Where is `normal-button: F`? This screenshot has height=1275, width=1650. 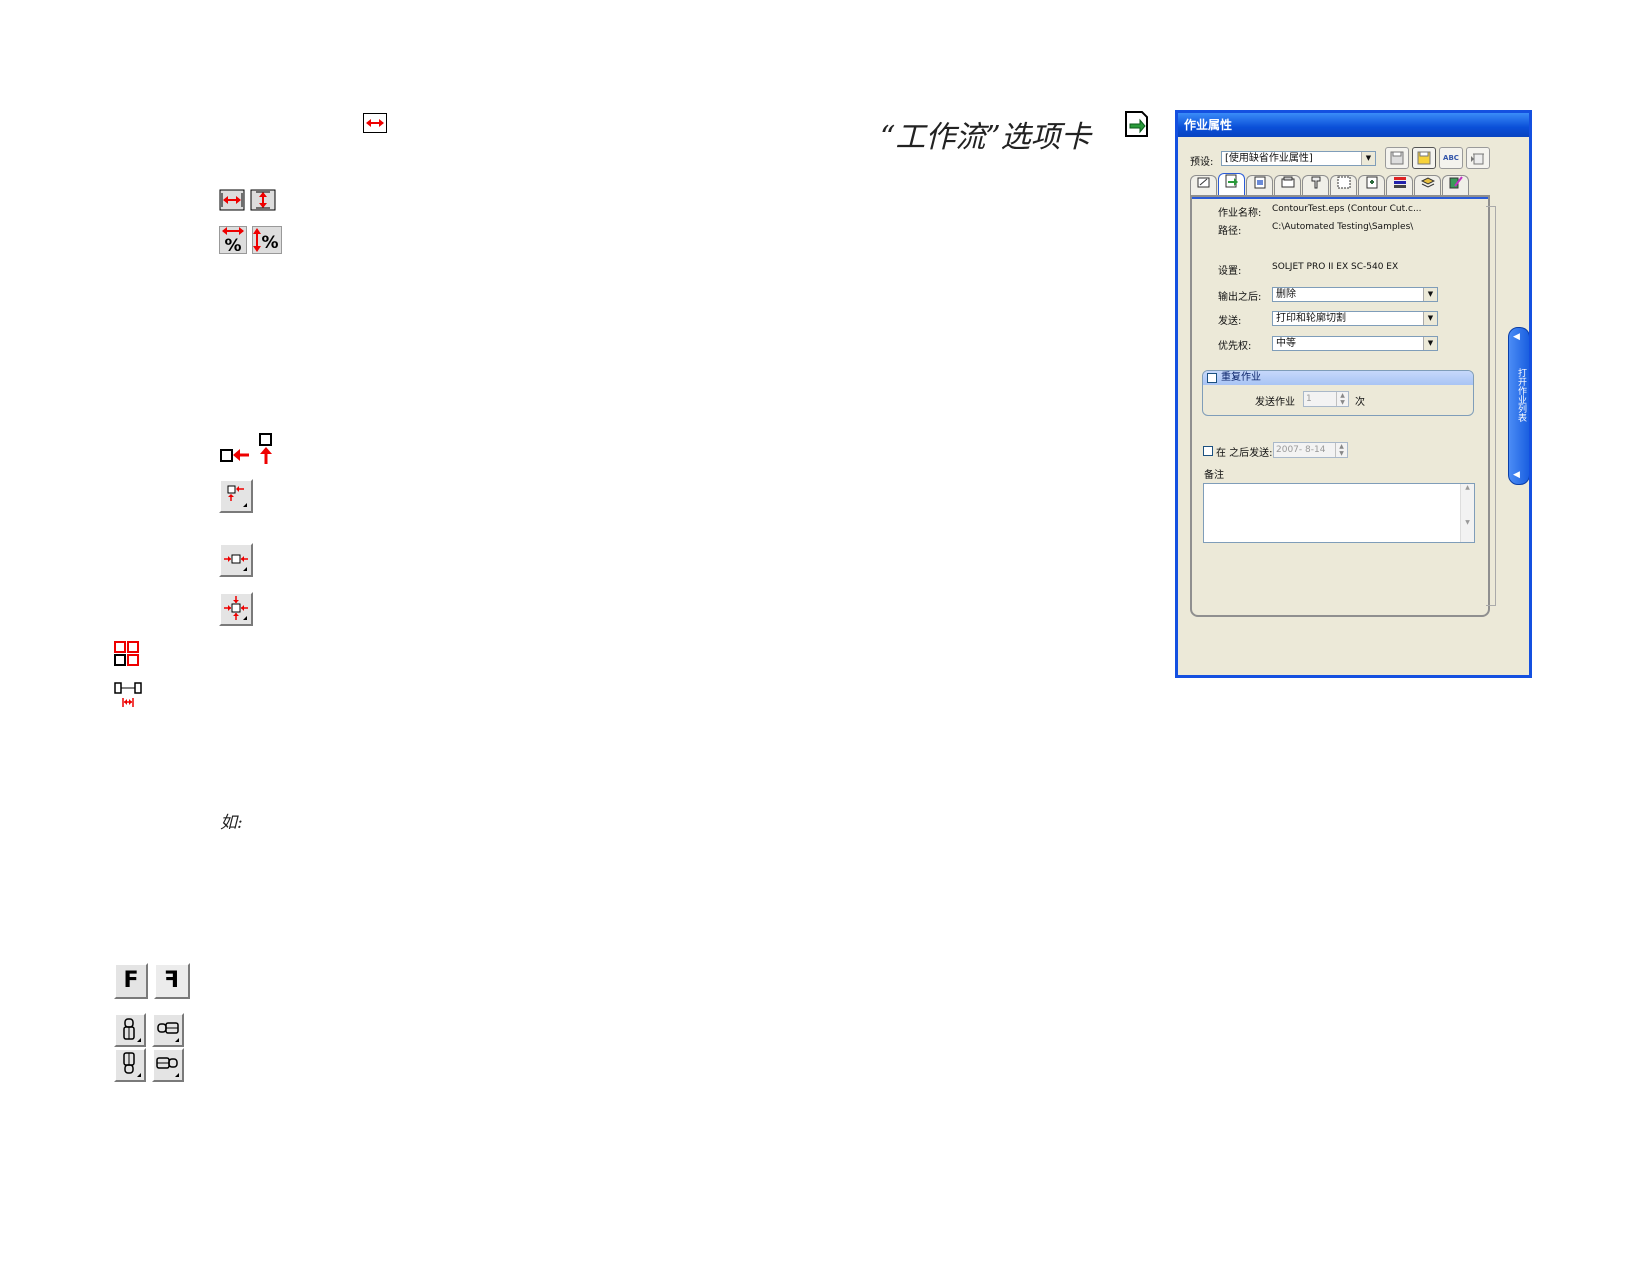
normal-button: F is located at coordinates (131, 981).